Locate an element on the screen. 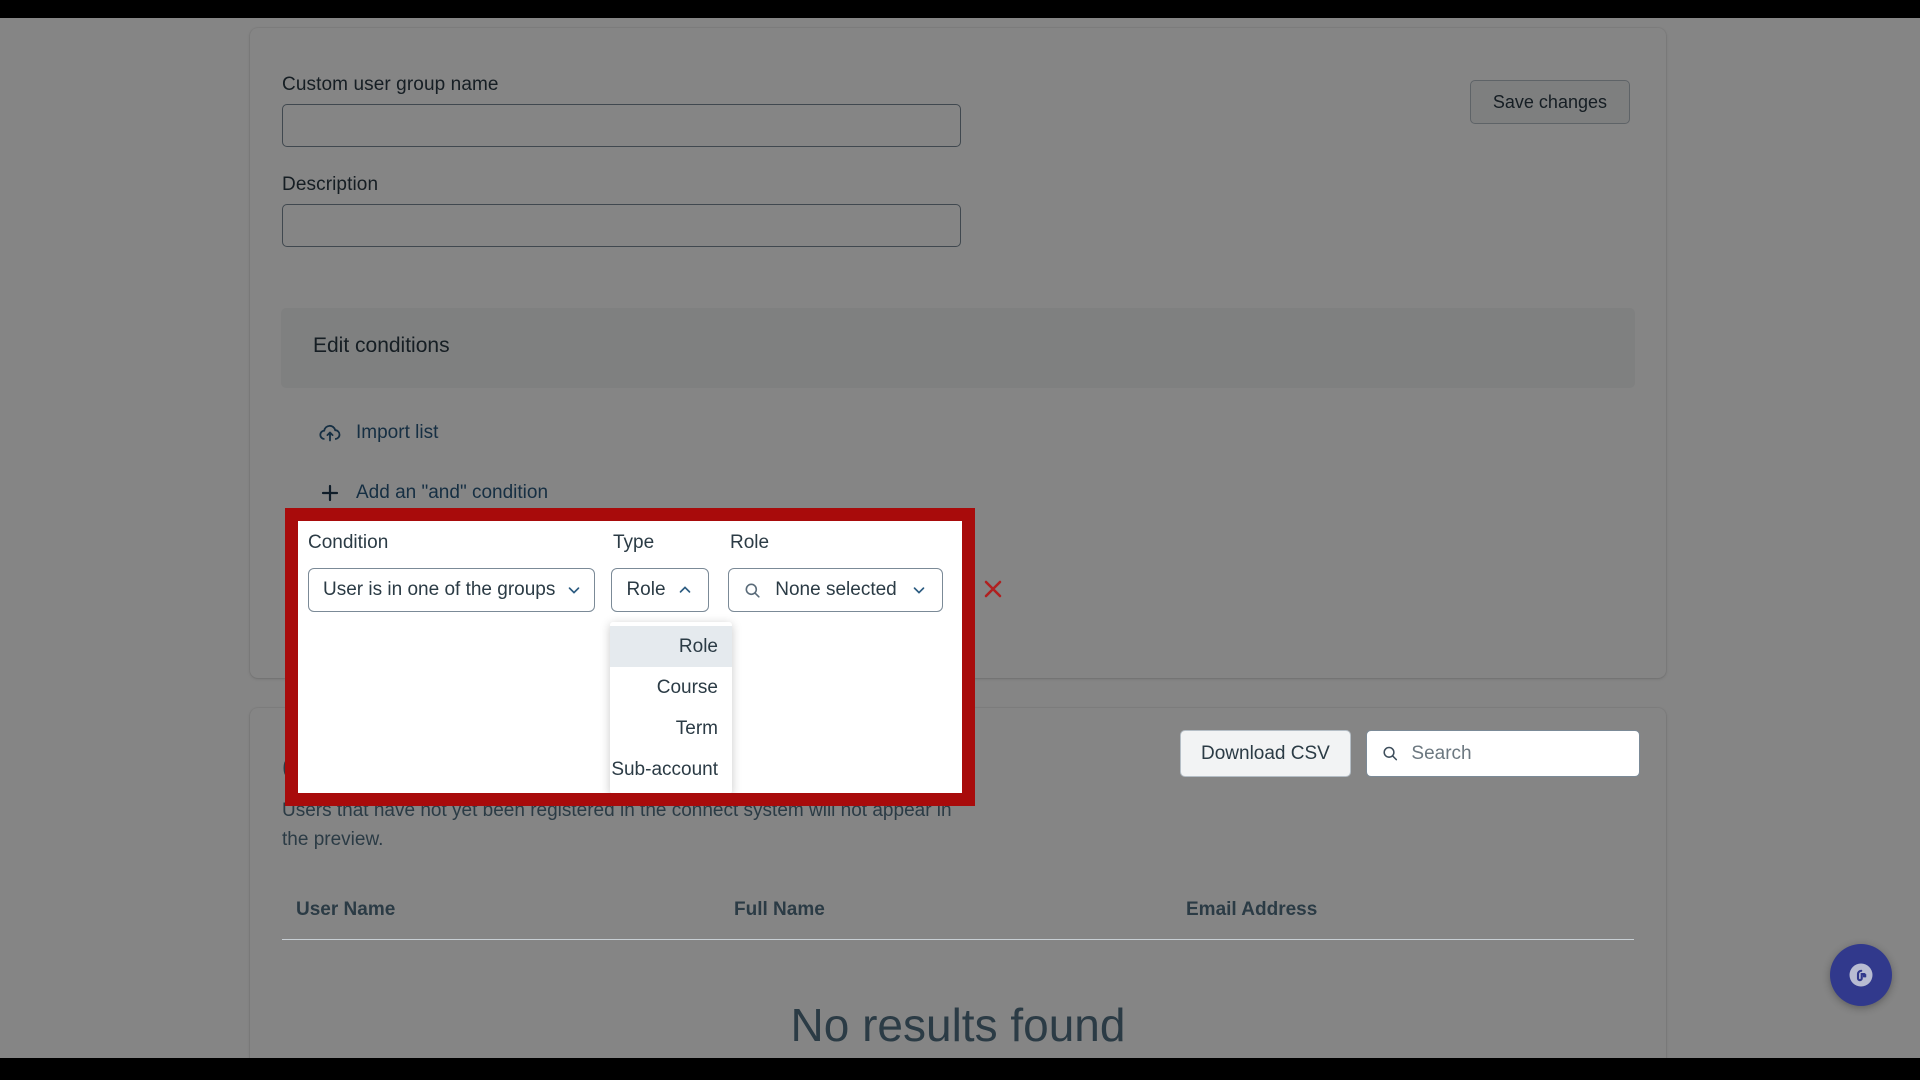 This screenshot has width=1920, height=1080. description-label: Description is located at coordinates (330, 184).